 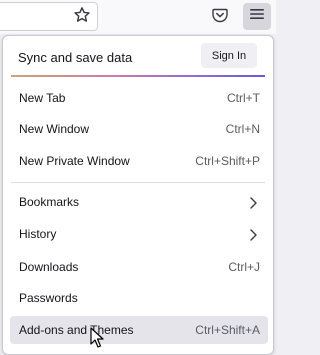 What do you see at coordinates (139, 298) in the screenshot?
I see `menu-item-passwords: Passwords` at bounding box center [139, 298].